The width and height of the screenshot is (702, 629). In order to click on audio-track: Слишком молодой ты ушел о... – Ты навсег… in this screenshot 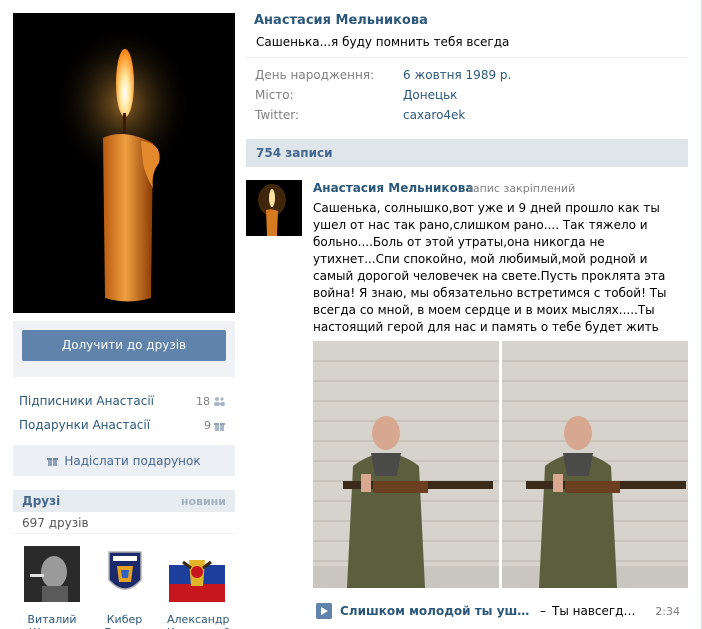, I will do `click(502, 611)`.